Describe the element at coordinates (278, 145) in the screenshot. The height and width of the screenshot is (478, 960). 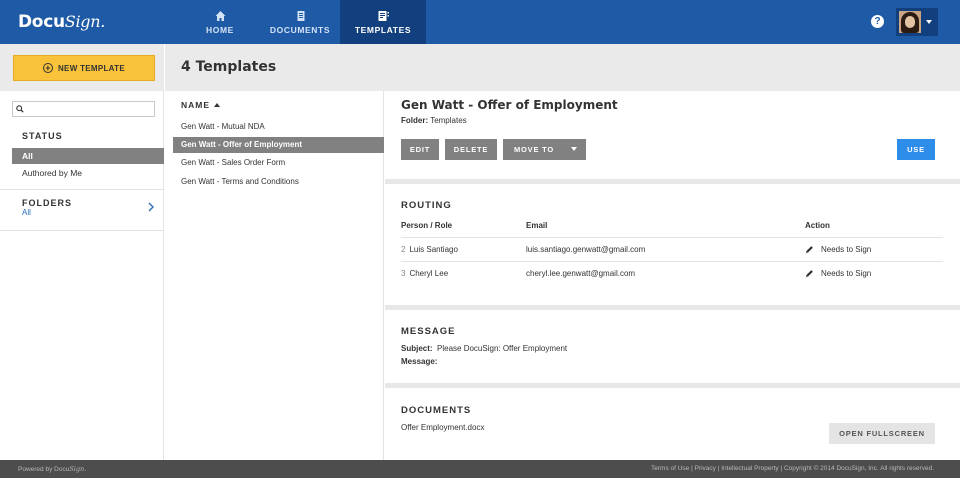
I see `list-item-selected: Gen Watt - Offer of Employment` at that location.